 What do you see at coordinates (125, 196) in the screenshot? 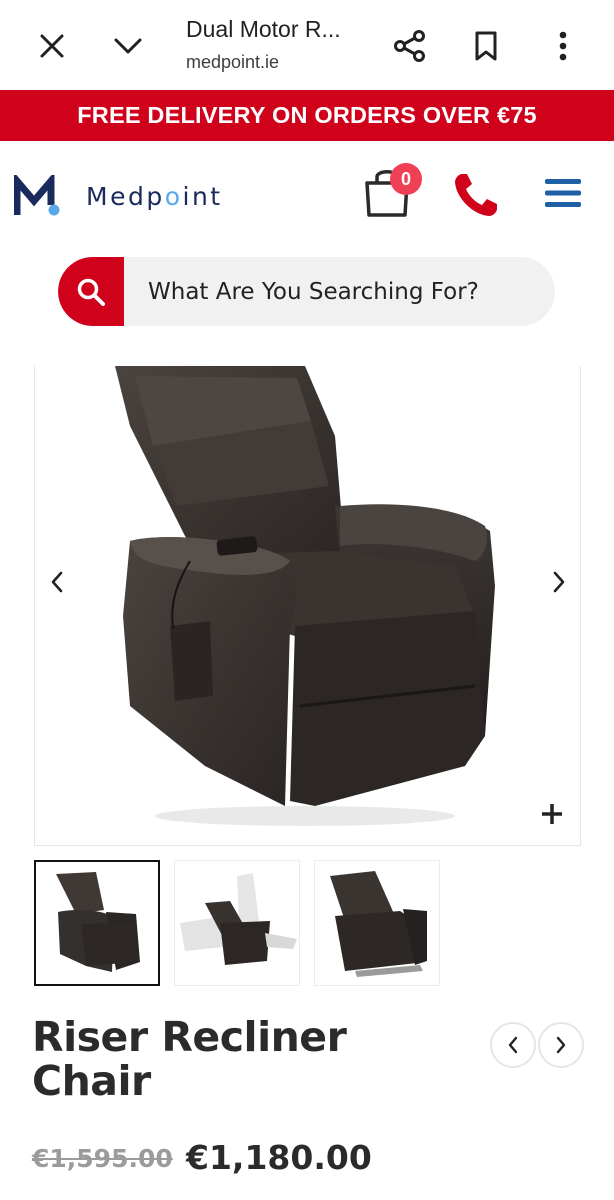
I see `logo-text-part: Medp` at bounding box center [125, 196].